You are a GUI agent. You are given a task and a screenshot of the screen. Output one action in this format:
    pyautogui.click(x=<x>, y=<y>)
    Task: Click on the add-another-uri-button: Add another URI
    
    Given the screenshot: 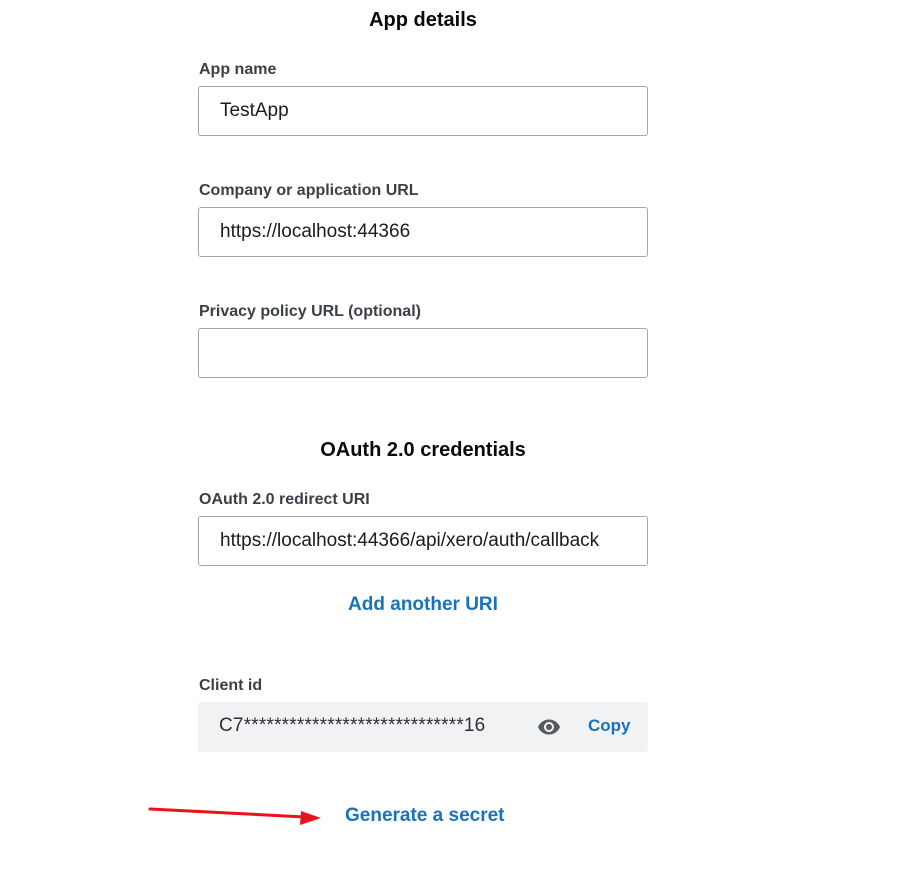 What is the action you would take?
    pyautogui.click(x=423, y=605)
    